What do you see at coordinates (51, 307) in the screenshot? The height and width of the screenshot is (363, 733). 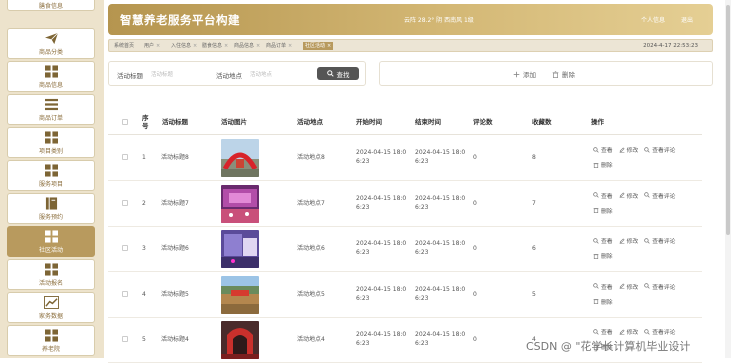 I see `sidebar-item: 家务数据` at bounding box center [51, 307].